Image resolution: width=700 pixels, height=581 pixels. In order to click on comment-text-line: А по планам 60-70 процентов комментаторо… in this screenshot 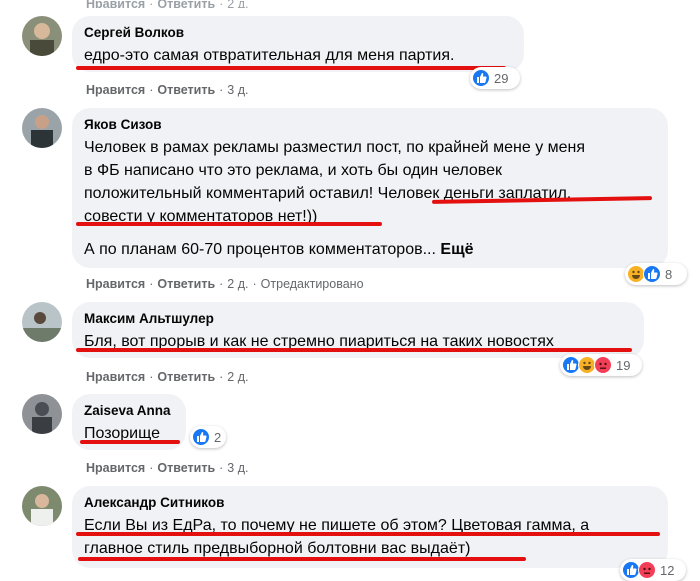, I will do `click(260, 249)`.